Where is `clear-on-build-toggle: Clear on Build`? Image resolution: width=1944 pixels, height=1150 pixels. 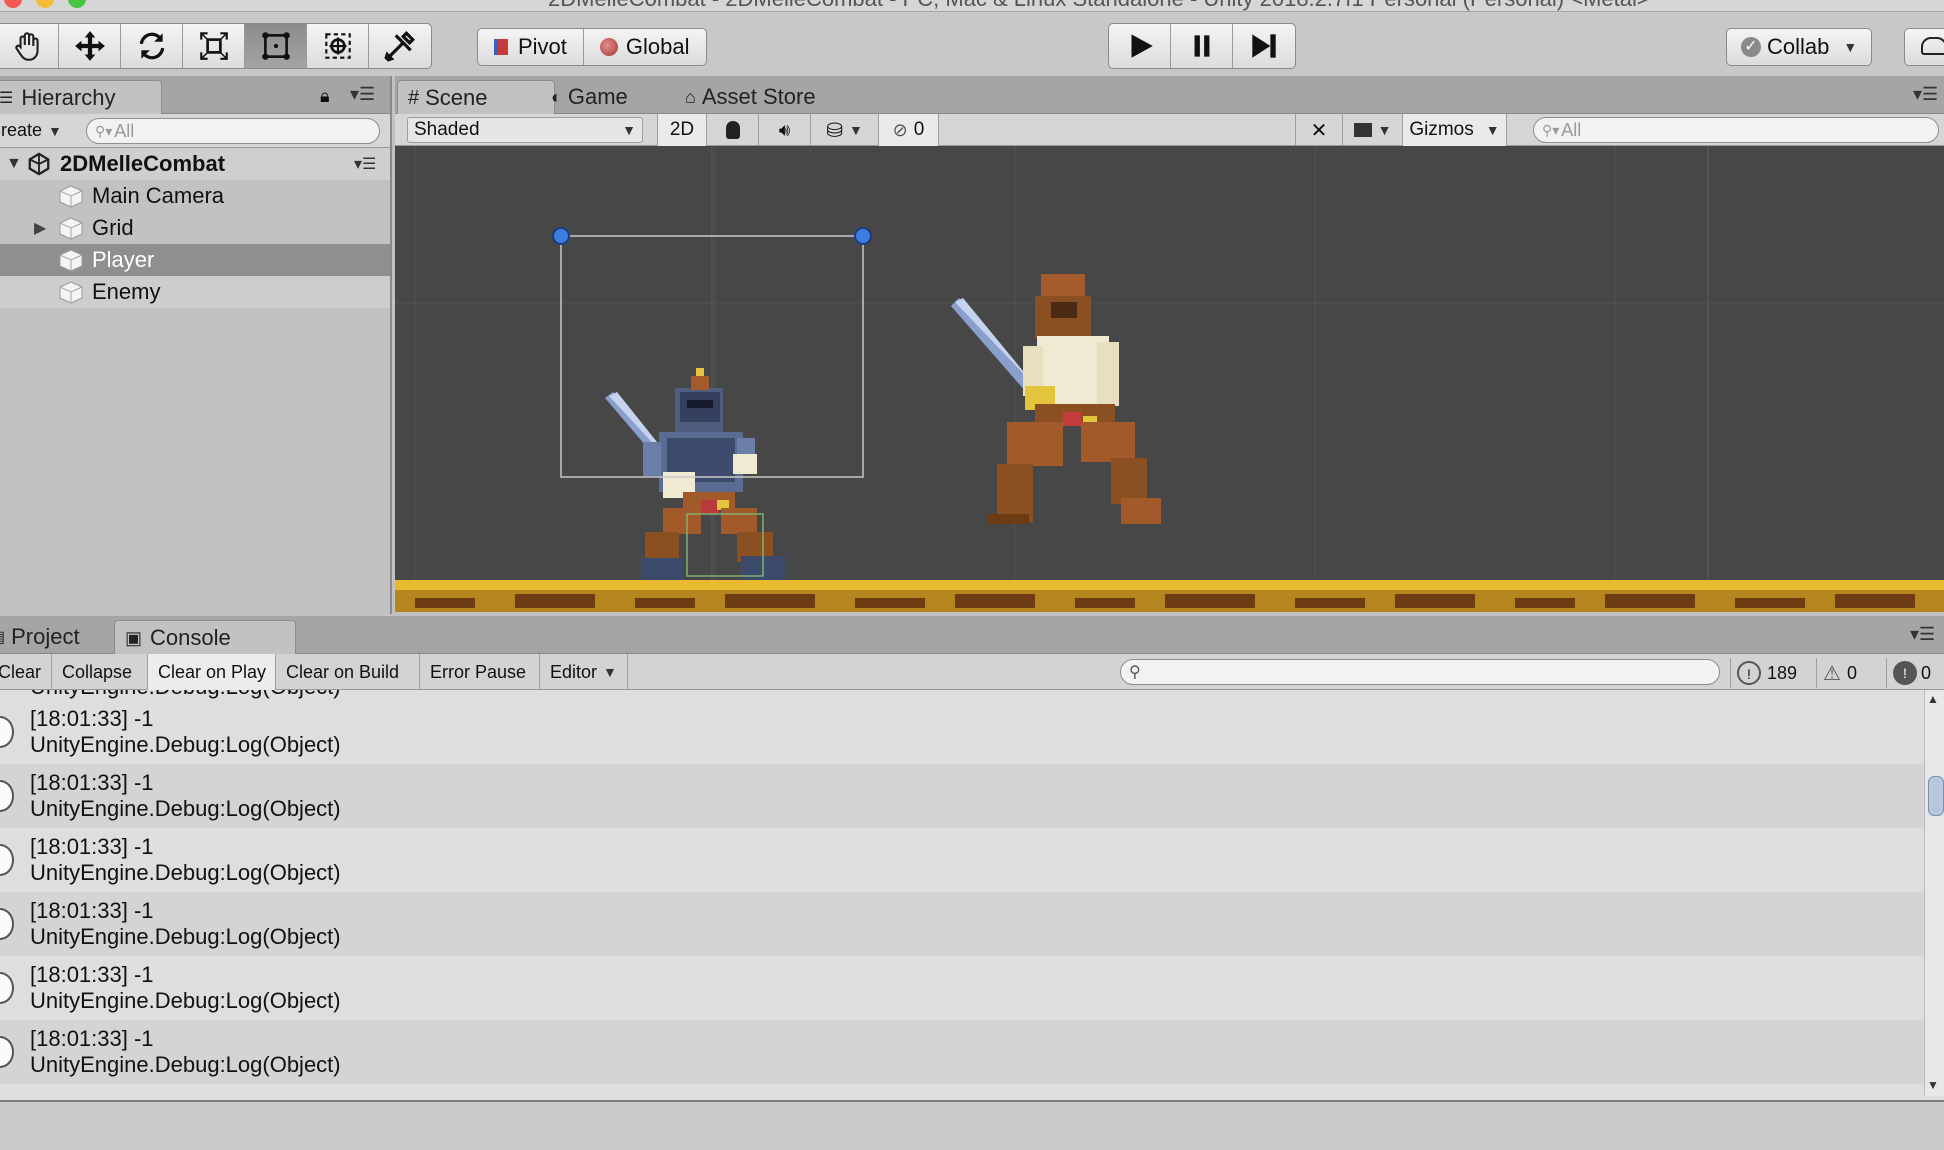 clear-on-build-toggle: Clear on Build is located at coordinates (348, 672).